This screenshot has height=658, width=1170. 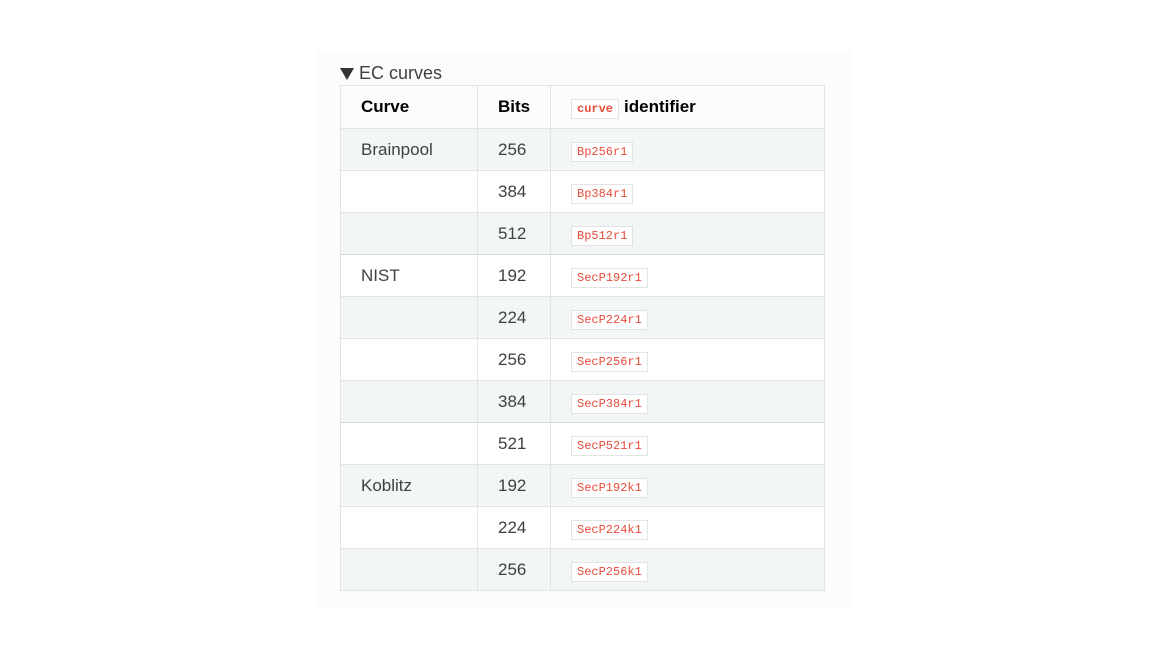 What do you see at coordinates (609, 529) in the screenshot?
I see `identifier-code: SecP224k1` at bounding box center [609, 529].